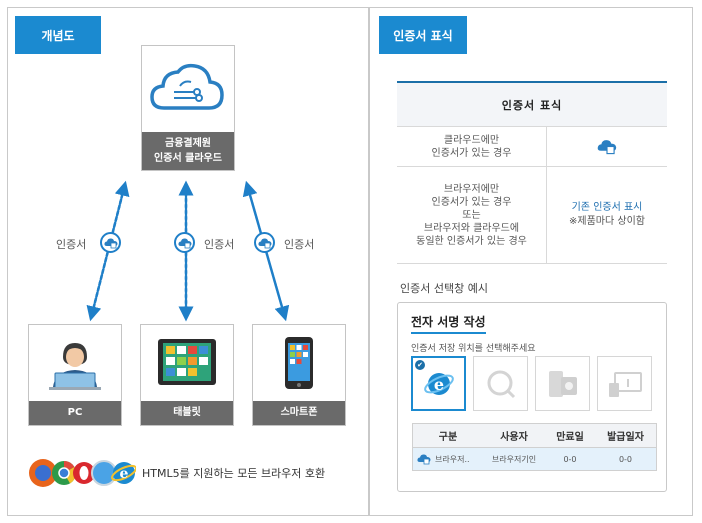  What do you see at coordinates (75, 363) in the screenshot?
I see `pc-user-icon` at bounding box center [75, 363].